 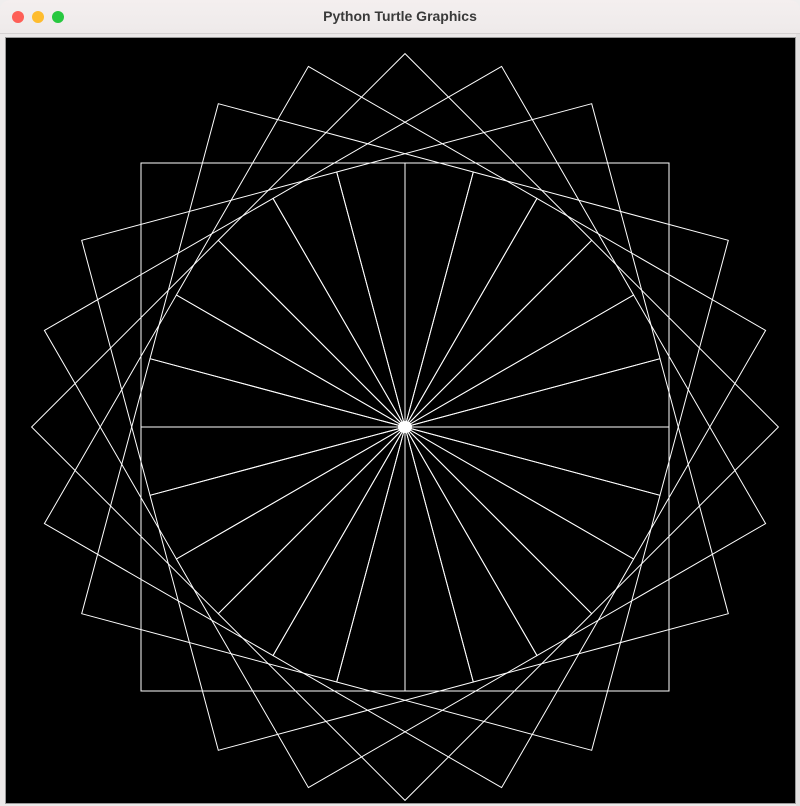 I want to click on window-edge, so click(x=798, y=420).